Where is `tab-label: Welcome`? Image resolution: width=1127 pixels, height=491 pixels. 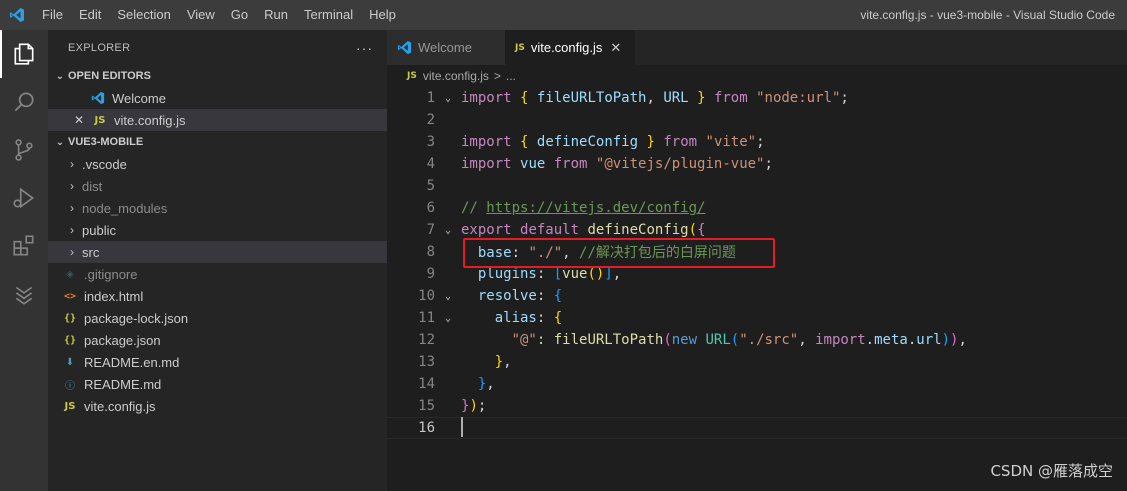 tab-label: Welcome is located at coordinates (445, 47).